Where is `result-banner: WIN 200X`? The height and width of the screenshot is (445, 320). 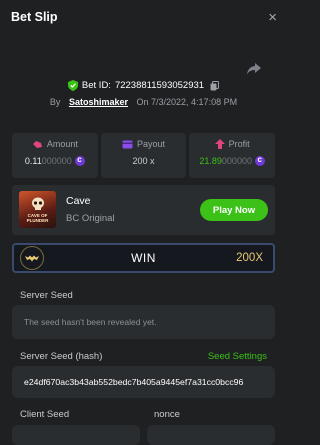
result-banner: WIN 200X is located at coordinates (143, 258).